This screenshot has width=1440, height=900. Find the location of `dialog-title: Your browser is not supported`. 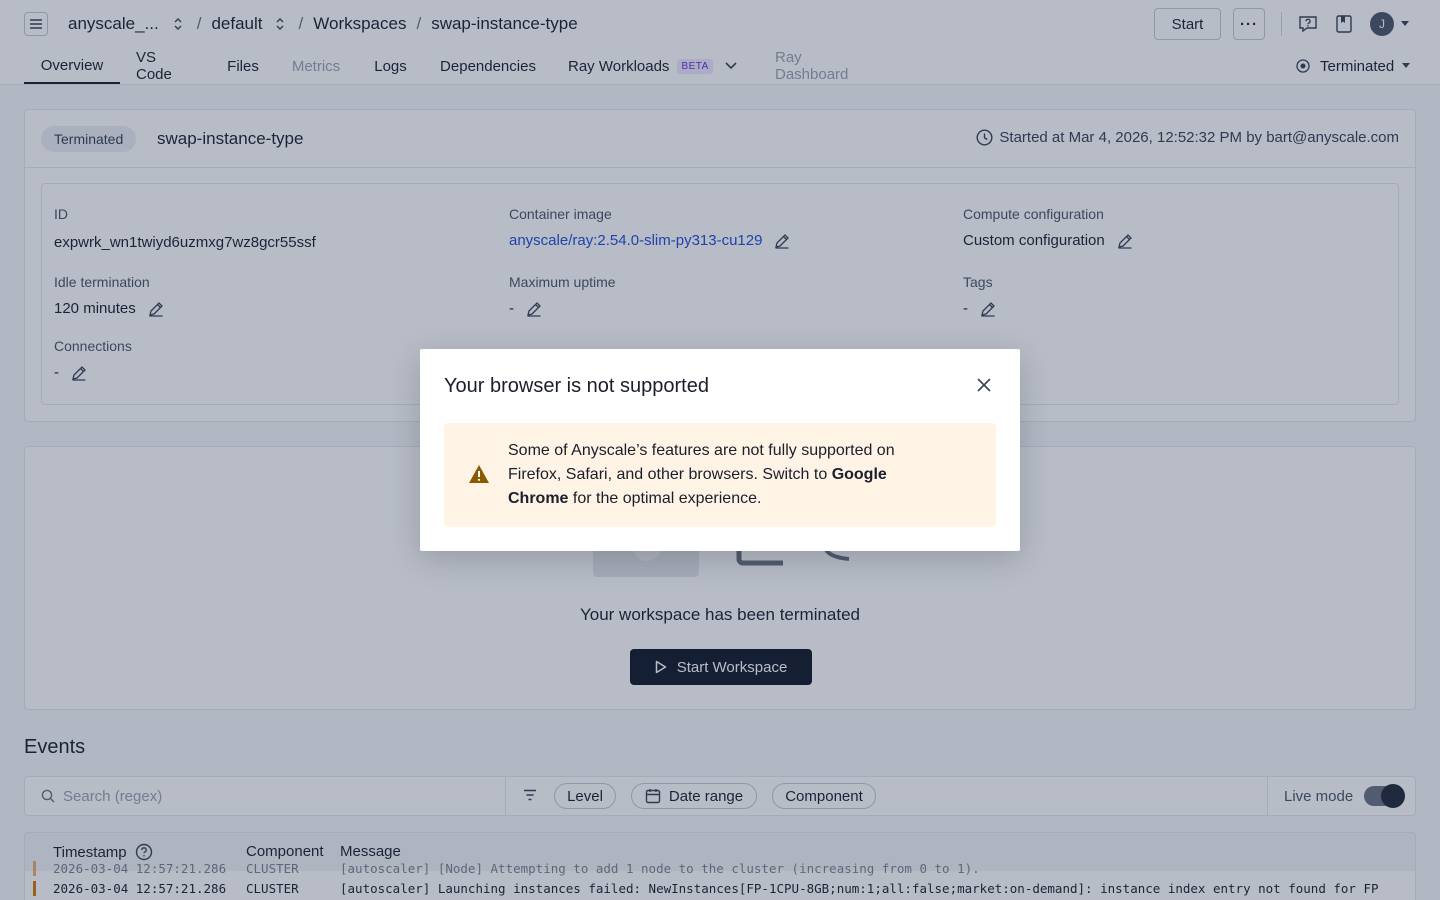

dialog-title: Your browser is not supported is located at coordinates (576, 386).